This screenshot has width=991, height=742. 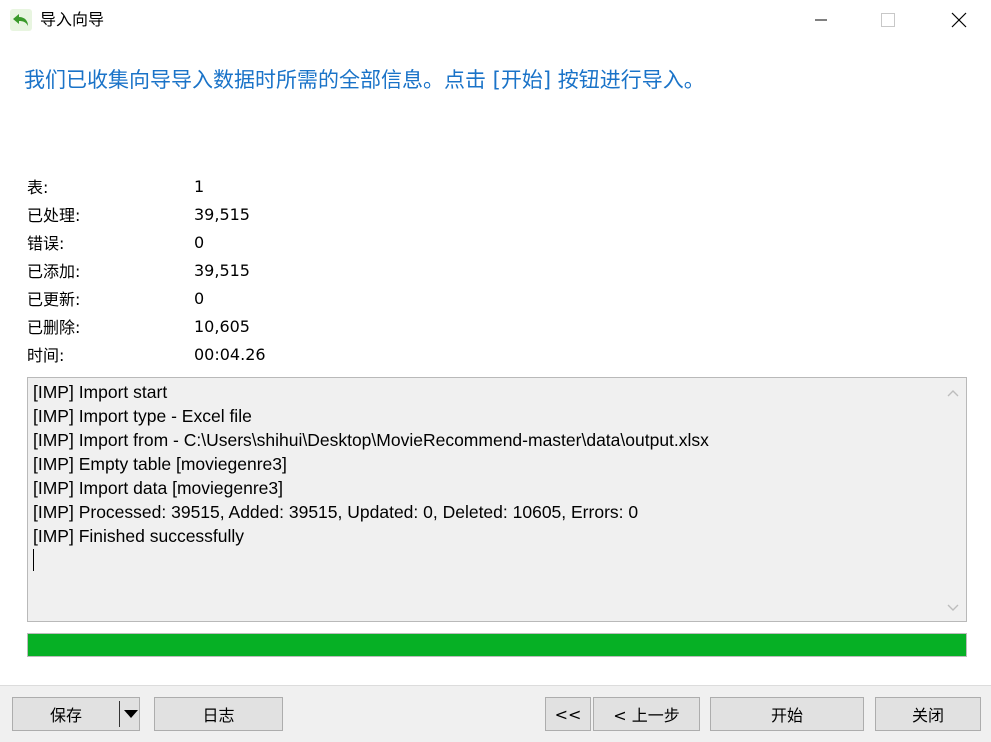 What do you see at coordinates (142, 416) in the screenshot?
I see `log-line: [IMP] Import type - Excel file` at bounding box center [142, 416].